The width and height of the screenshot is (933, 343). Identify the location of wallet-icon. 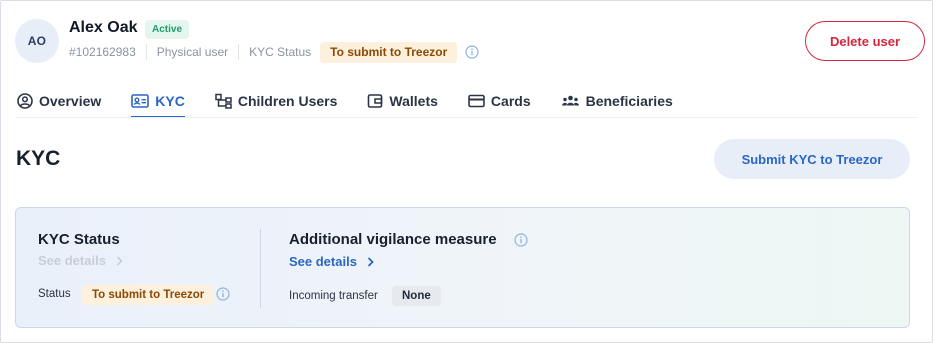
(375, 101).